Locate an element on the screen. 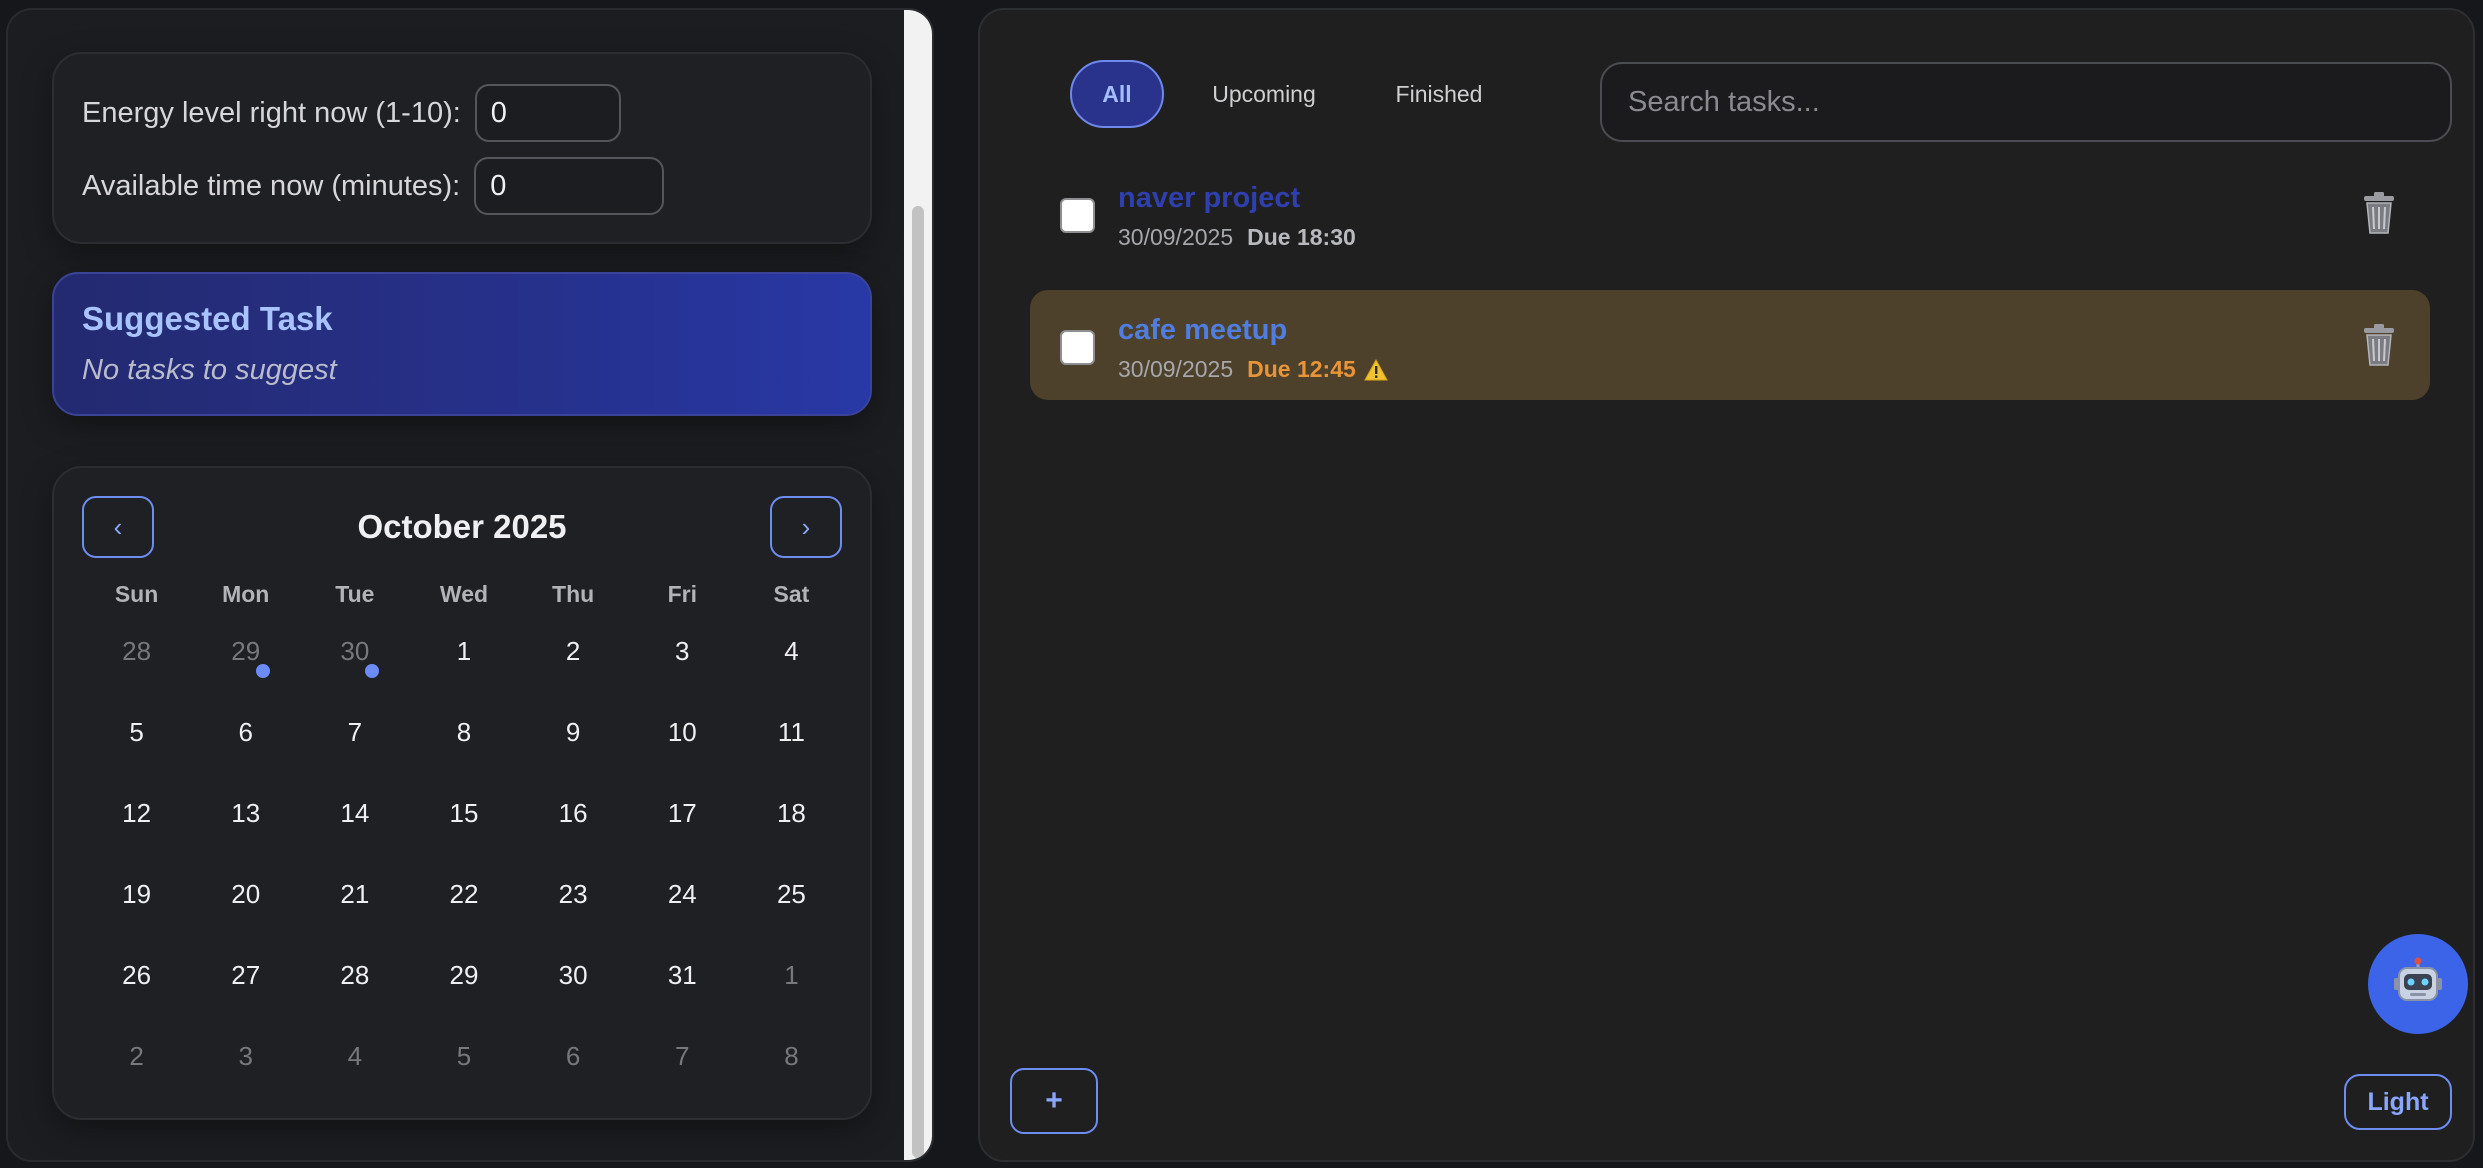  calendar-week: 19 20 21 22 23 24 25 is located at coordinates (464, 895).